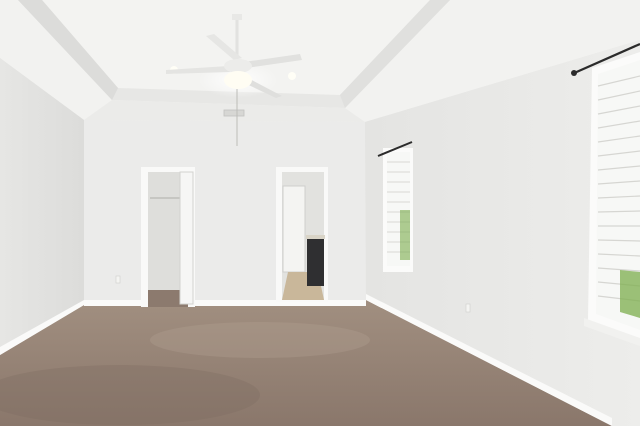 This screenshot has width=640, height=426. What do you see at coordinates (292, 76) in the screenshot?
I see `recessed-light-right` at bounding box center [292, 76].